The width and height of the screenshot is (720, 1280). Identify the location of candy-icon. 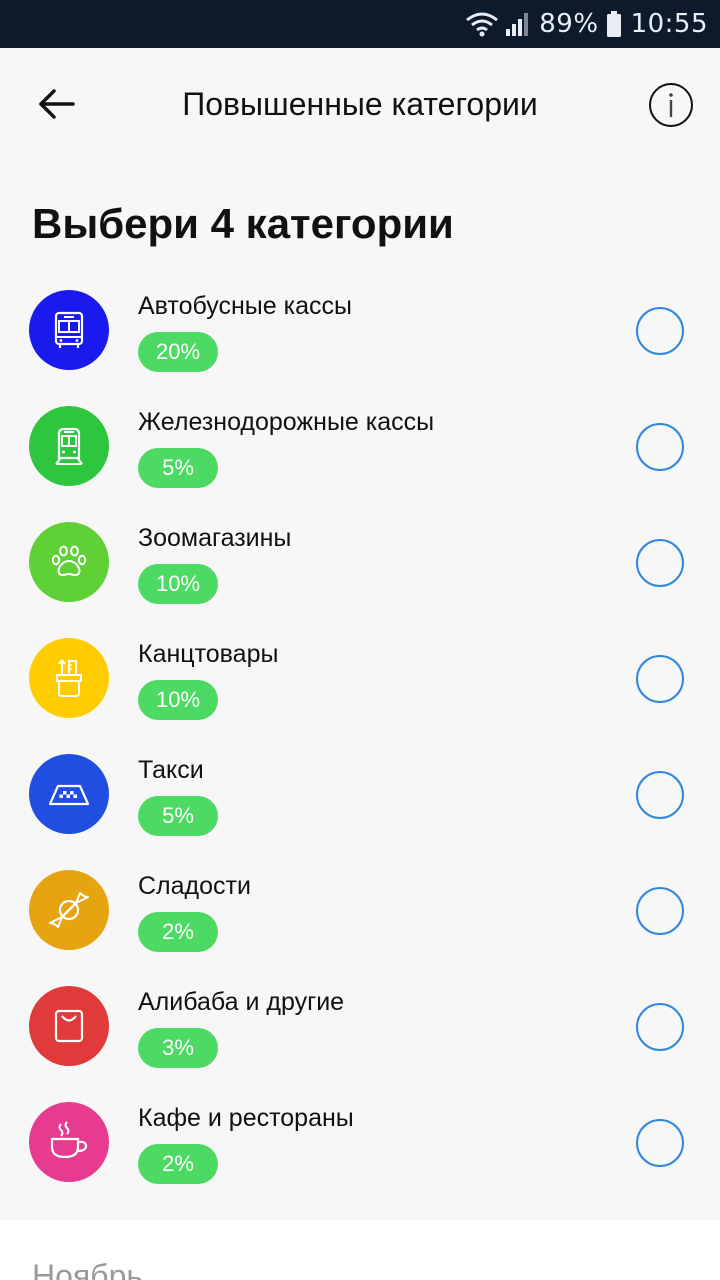
(69, 910).